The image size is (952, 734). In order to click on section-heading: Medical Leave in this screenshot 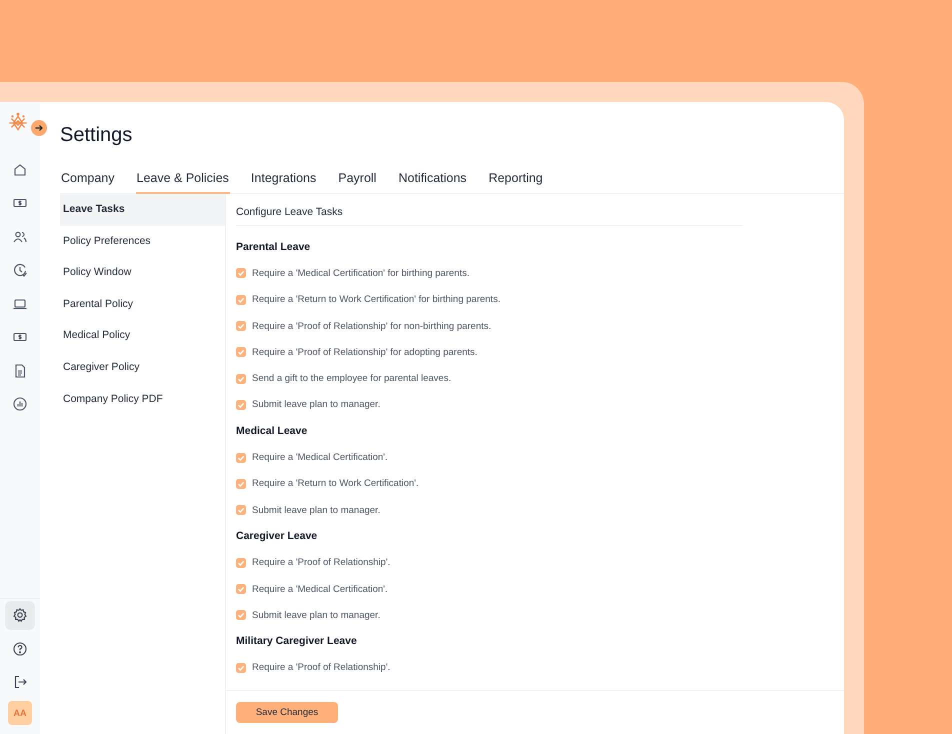, I will do `click(272, 432)`.